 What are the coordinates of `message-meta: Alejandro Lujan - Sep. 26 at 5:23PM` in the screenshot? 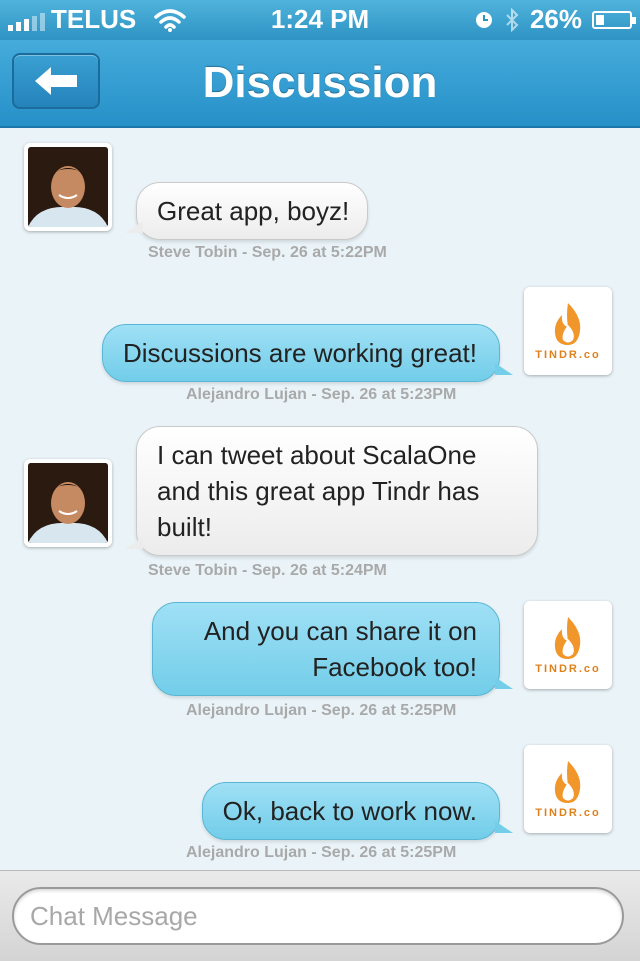 It's located at (321, 394).